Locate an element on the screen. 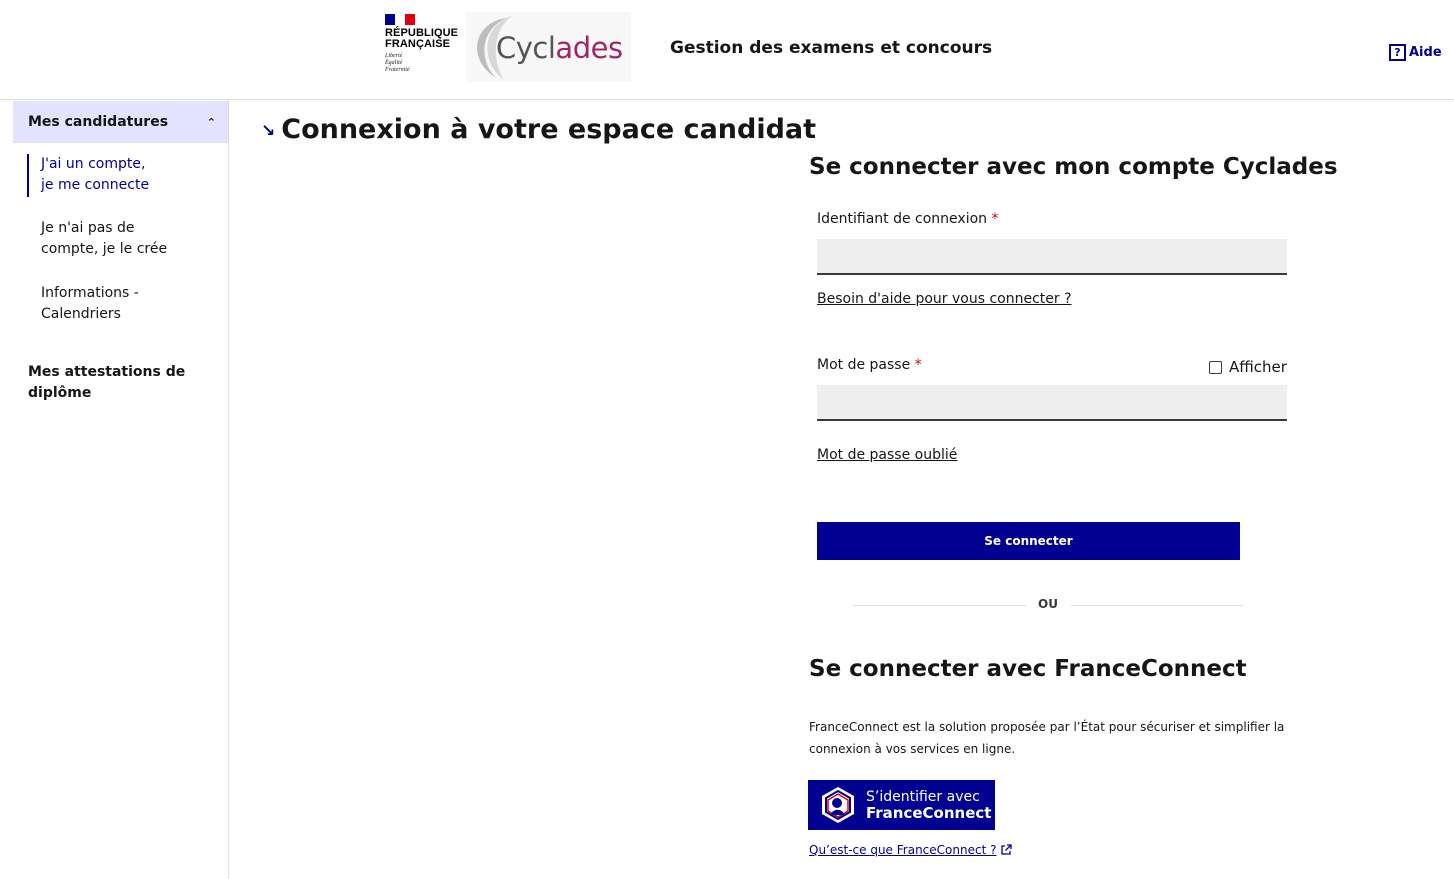  help-link: ? Aide is located at coordinates (1415, 52).